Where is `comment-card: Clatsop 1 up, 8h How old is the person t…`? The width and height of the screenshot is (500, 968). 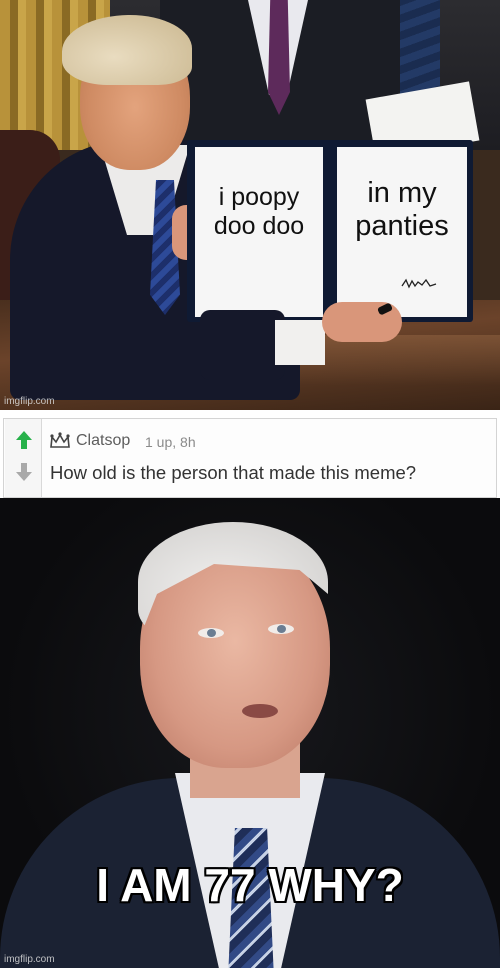 comment-card: Clatsop 1 up, 8h How old is the person t… is located at coordinates (250, 458).